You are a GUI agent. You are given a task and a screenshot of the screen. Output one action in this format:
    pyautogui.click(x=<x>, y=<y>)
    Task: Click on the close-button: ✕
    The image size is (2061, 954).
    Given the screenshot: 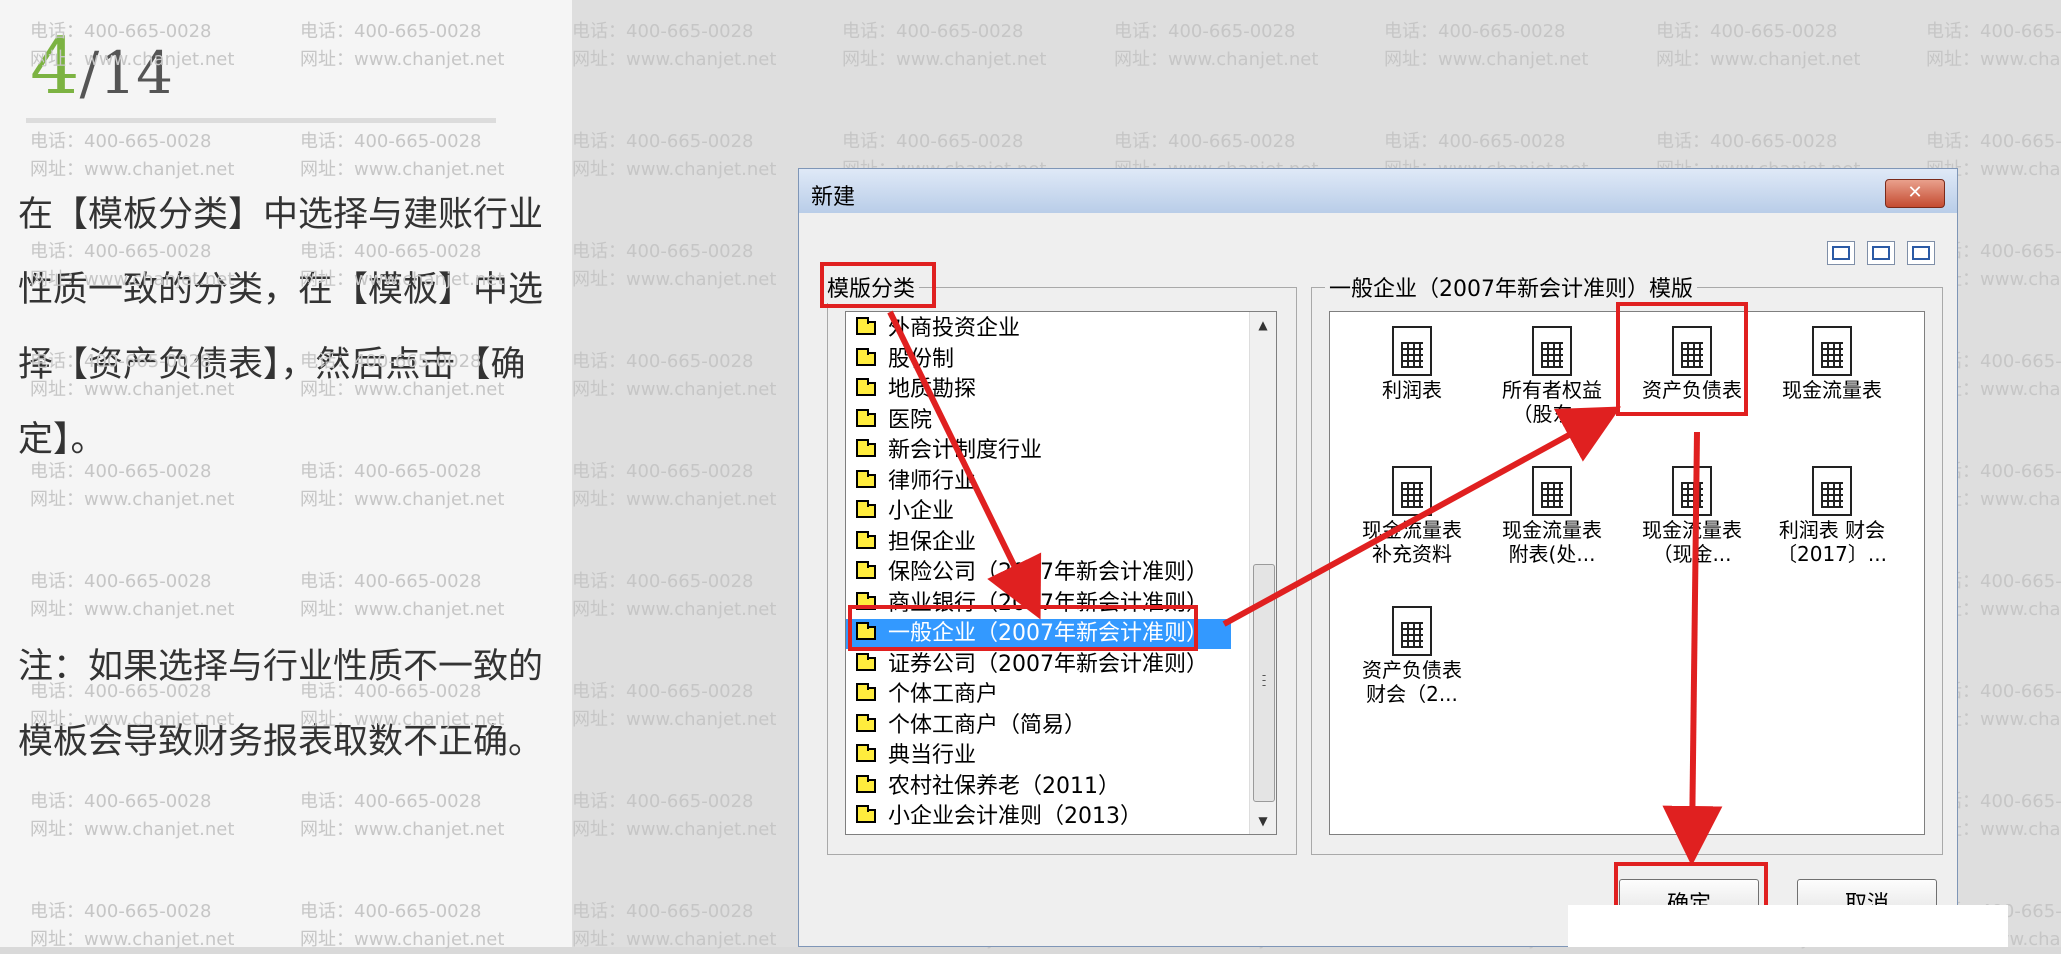 What is the action you would take?
    pyautogui.click(x=1915, y=193)
    